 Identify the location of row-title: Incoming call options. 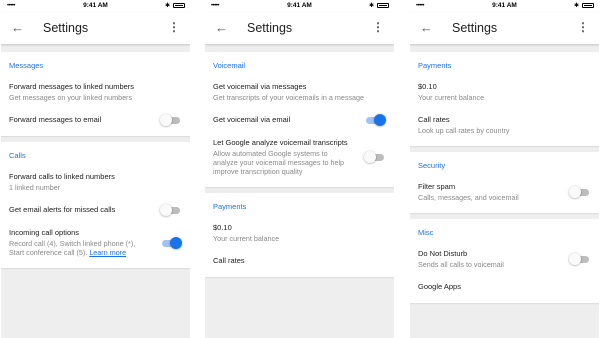
(44, 232).